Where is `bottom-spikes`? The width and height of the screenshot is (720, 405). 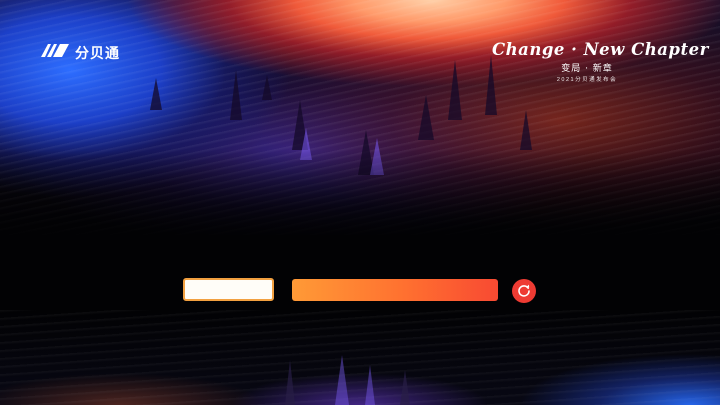 bottom-spikes is located at coordinates (347, 380).